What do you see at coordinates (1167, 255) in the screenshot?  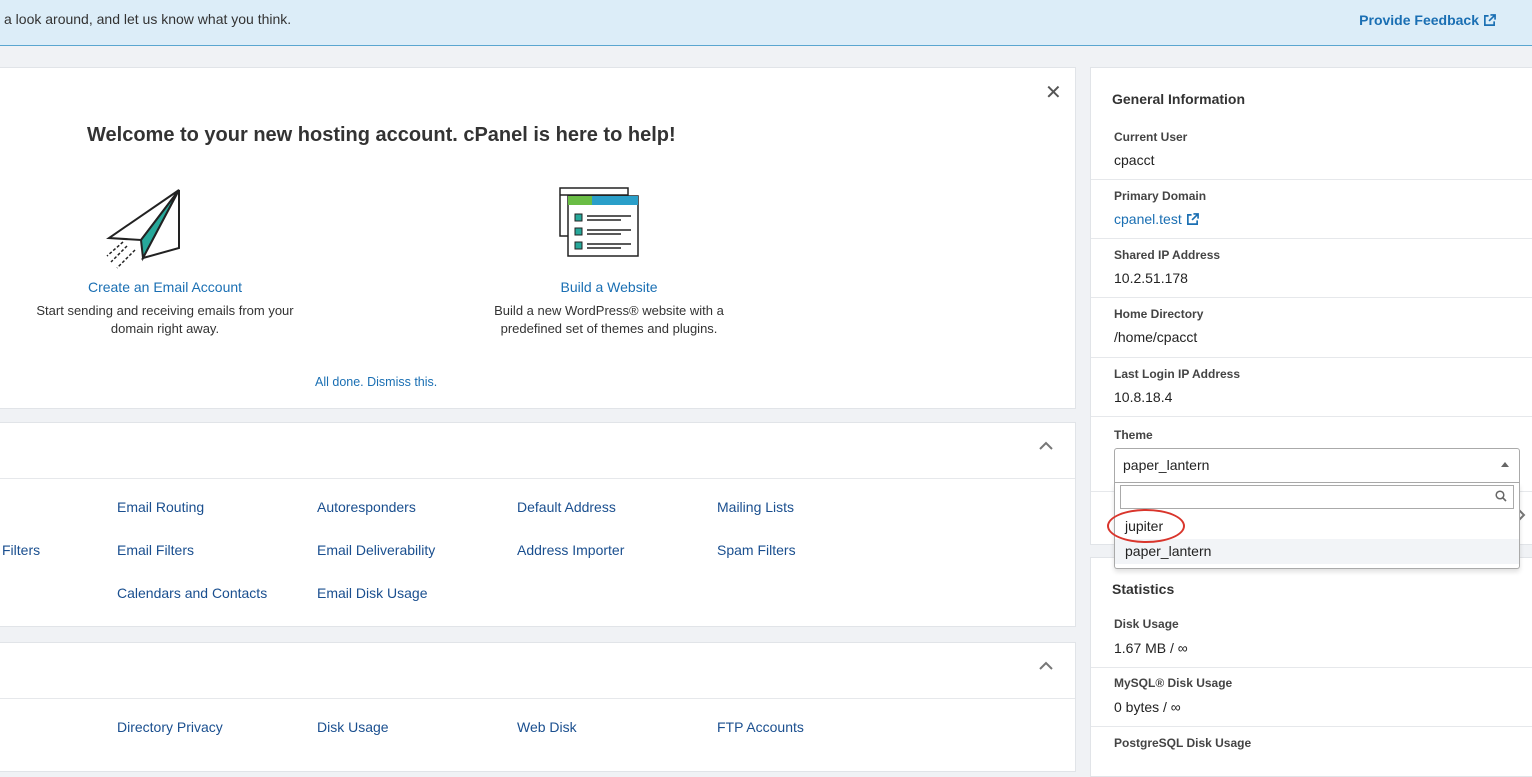 I see `shared-ip-label: Shared IP Address` at bounding box center [1167, 255].